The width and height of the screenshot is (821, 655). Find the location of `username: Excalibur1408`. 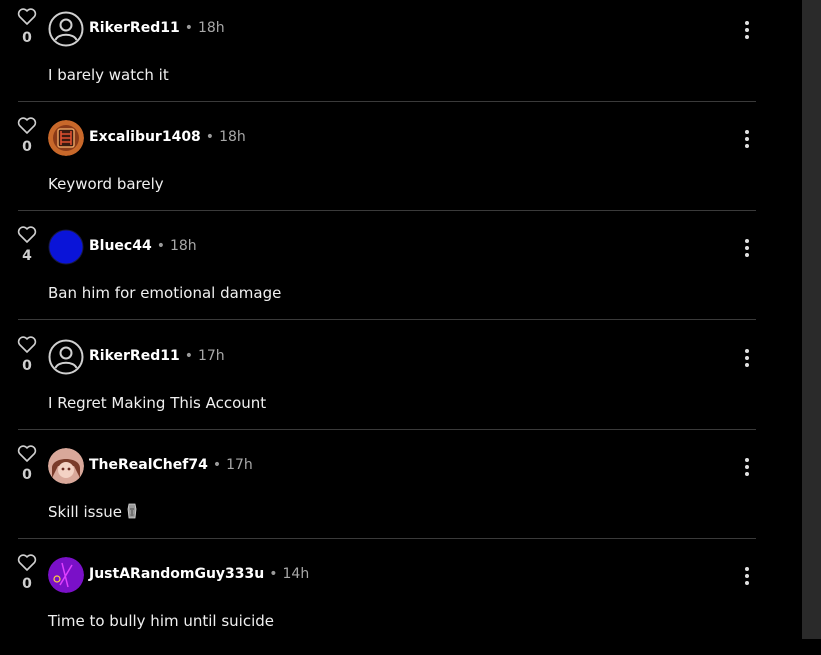

username: Excalibur1408 is located at coordinates (145, 137).